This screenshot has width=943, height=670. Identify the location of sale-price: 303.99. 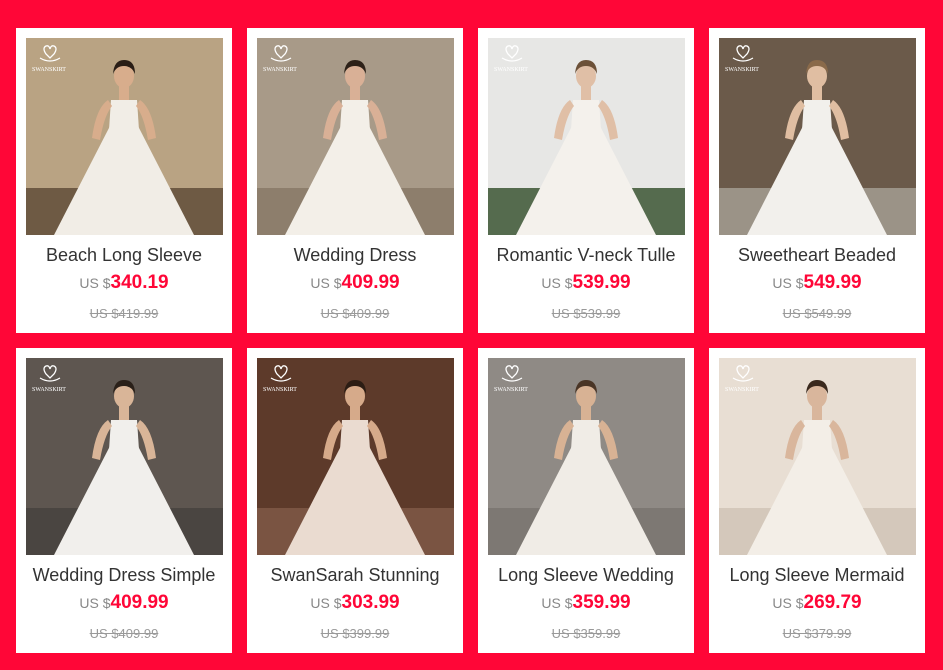
(370, 602).